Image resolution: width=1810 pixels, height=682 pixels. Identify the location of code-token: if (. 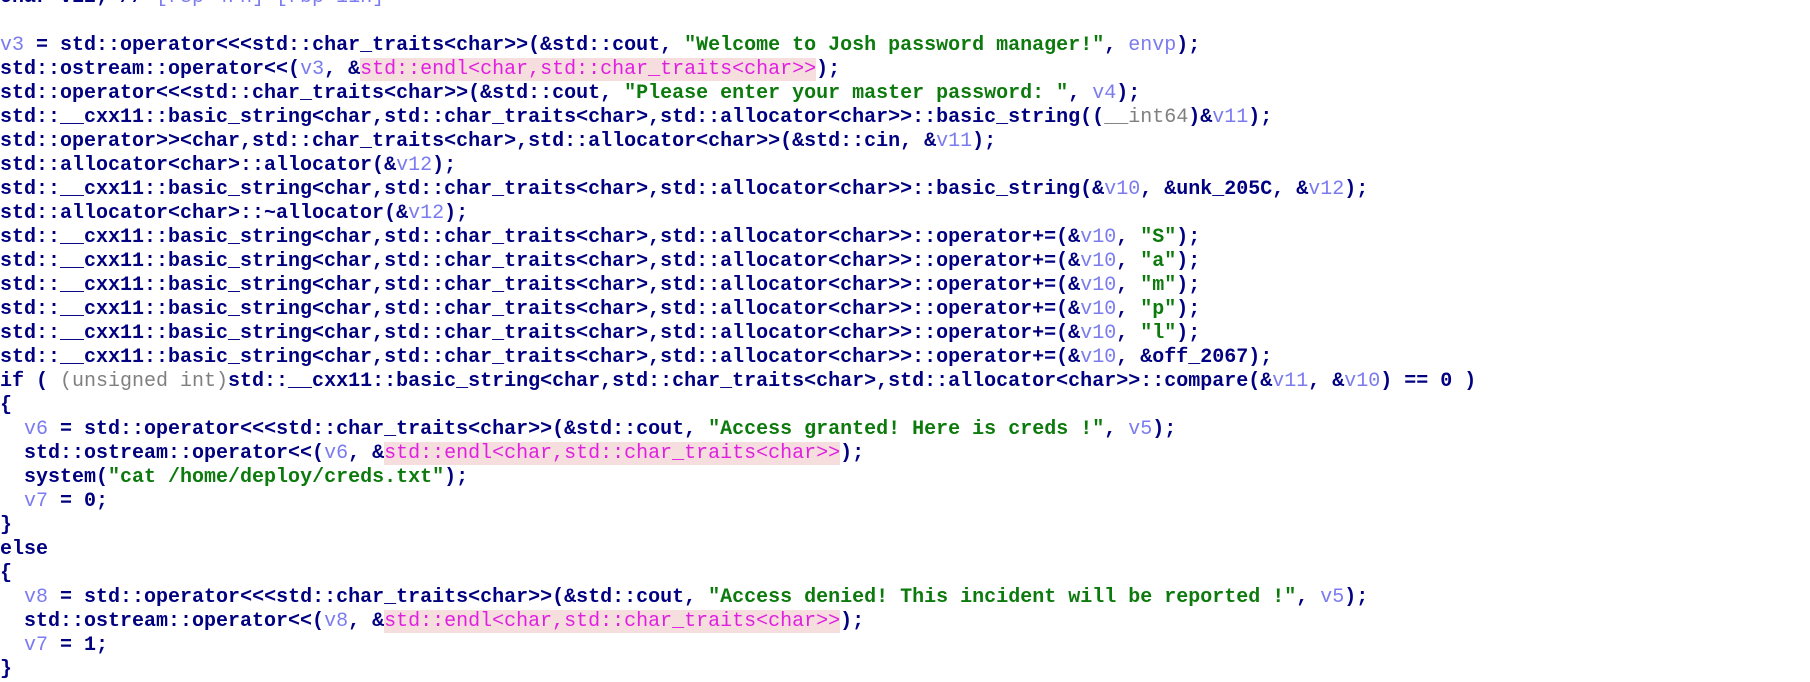
(30, 381).